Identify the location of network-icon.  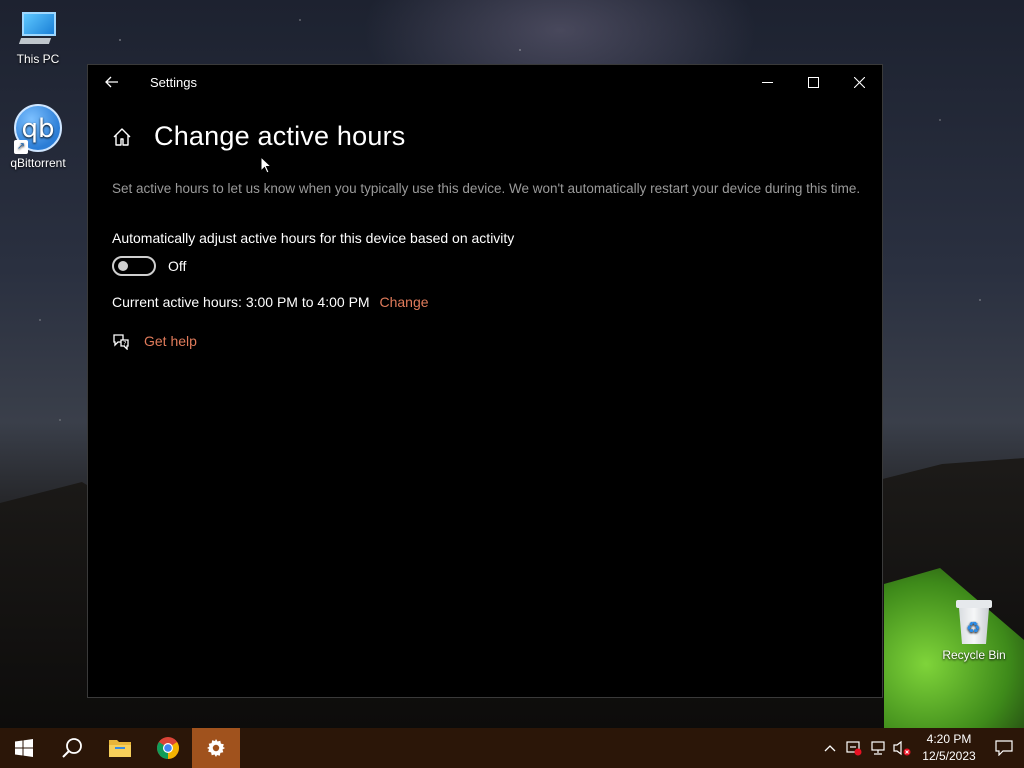
(878, 748).